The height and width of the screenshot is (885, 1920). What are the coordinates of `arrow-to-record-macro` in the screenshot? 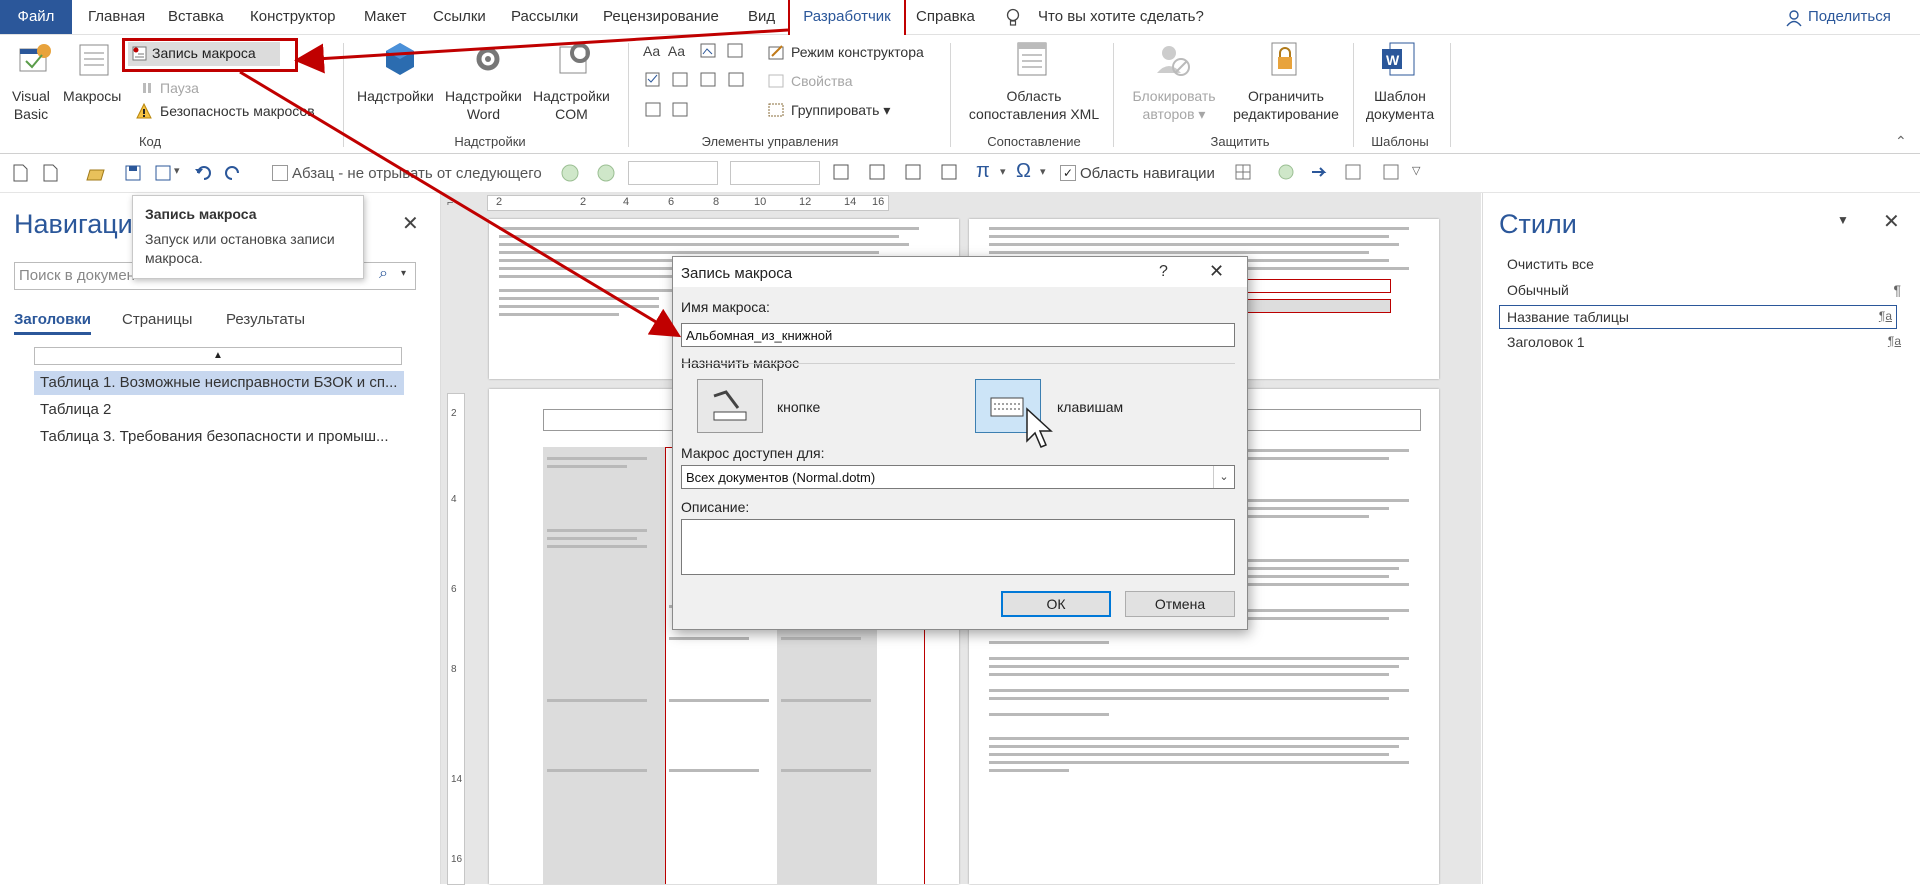 It's located at (541, 51).